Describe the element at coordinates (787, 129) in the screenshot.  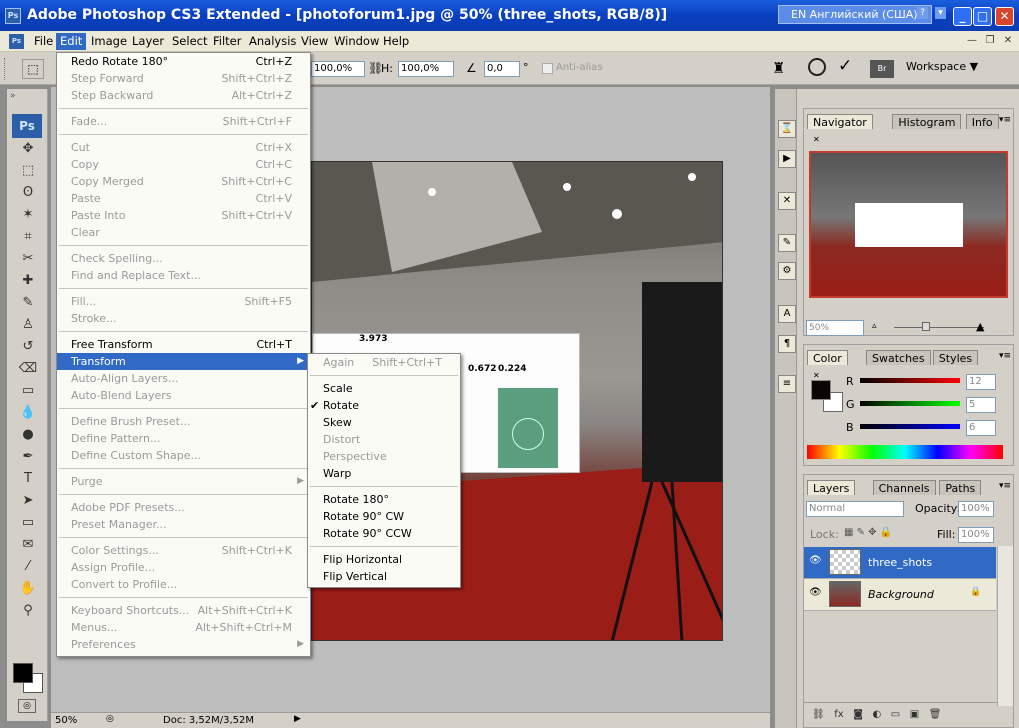
I see `history-icon: ⌛` at that location.